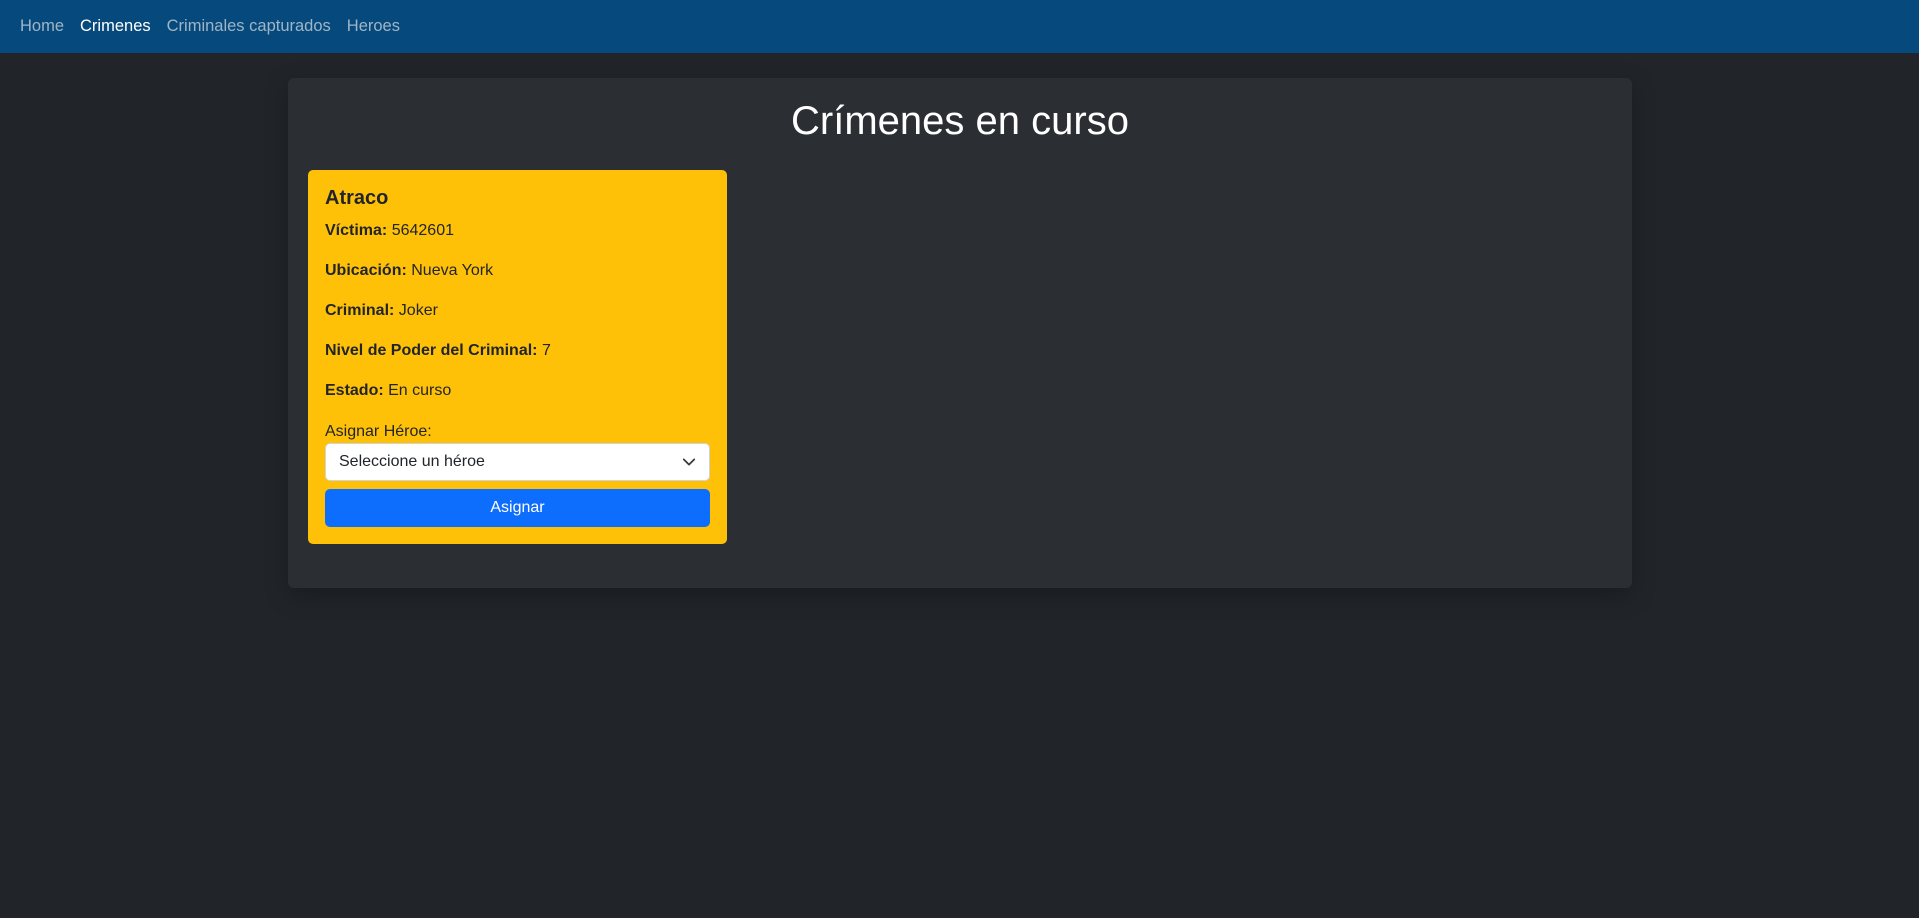  What do you see at coordinates (360, 310) in the screenshot?
I see `criminal-label: Criminal:` at bounding box center [360, 310].